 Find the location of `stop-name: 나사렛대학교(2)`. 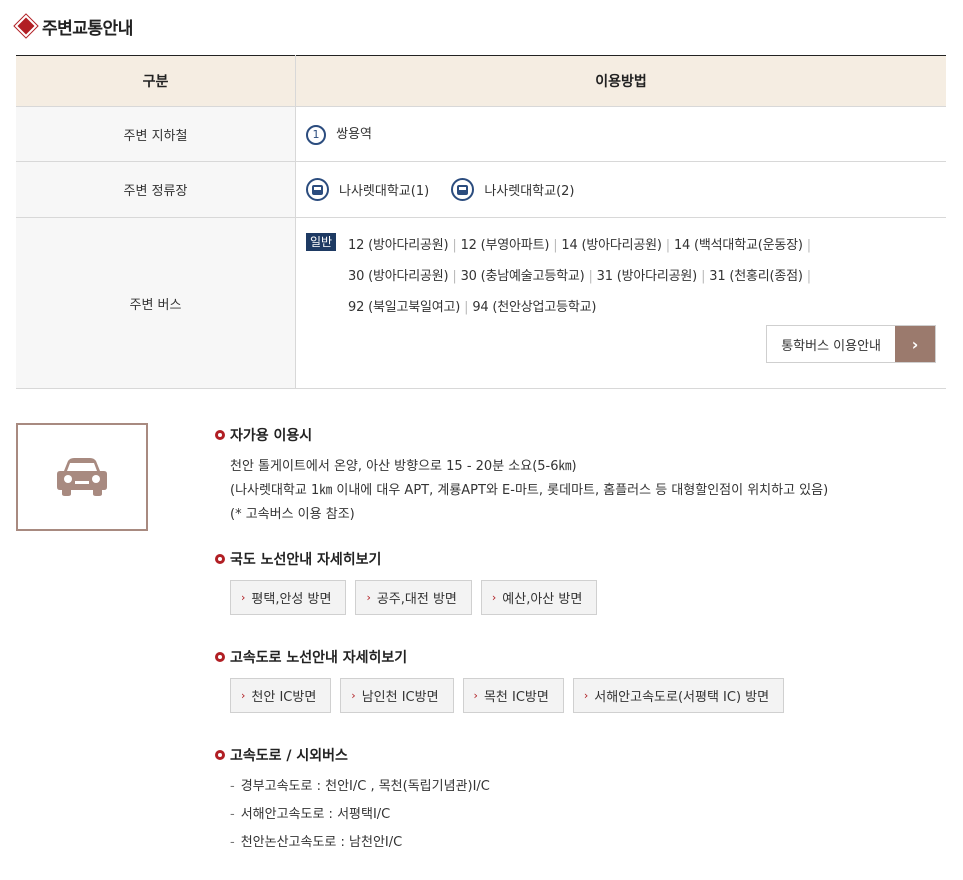

stop-name: 나사렛대학교(2) is located at coordinates (529, 191).